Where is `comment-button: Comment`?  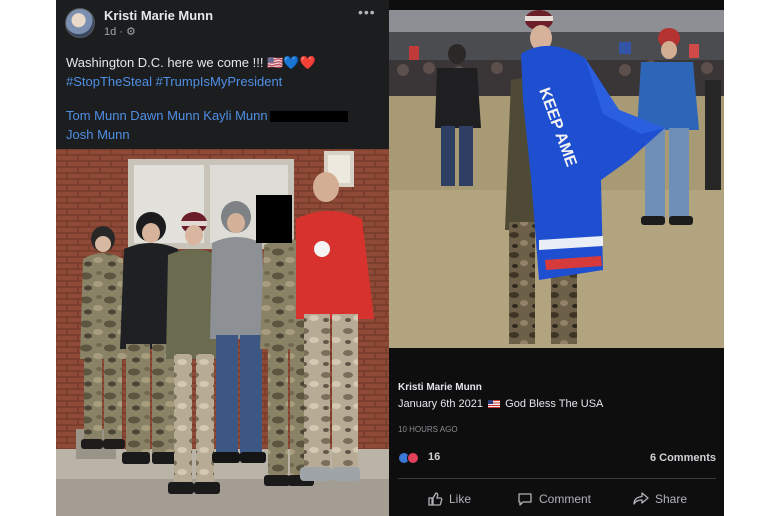 comment-button: Comment is located at coordinates (554, 499).